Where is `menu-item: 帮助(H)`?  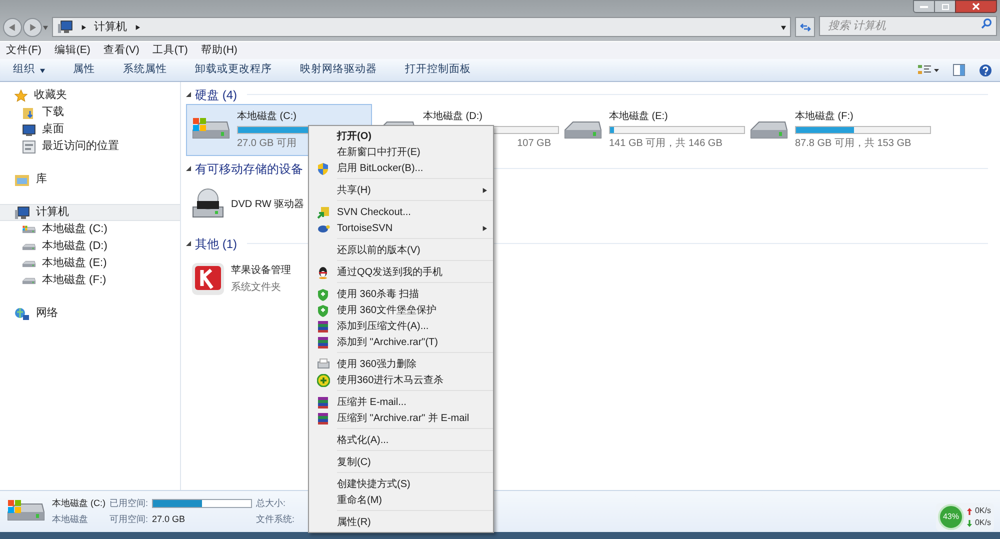
menu-item: 帮助(H) is located at coordinates (219, 50).